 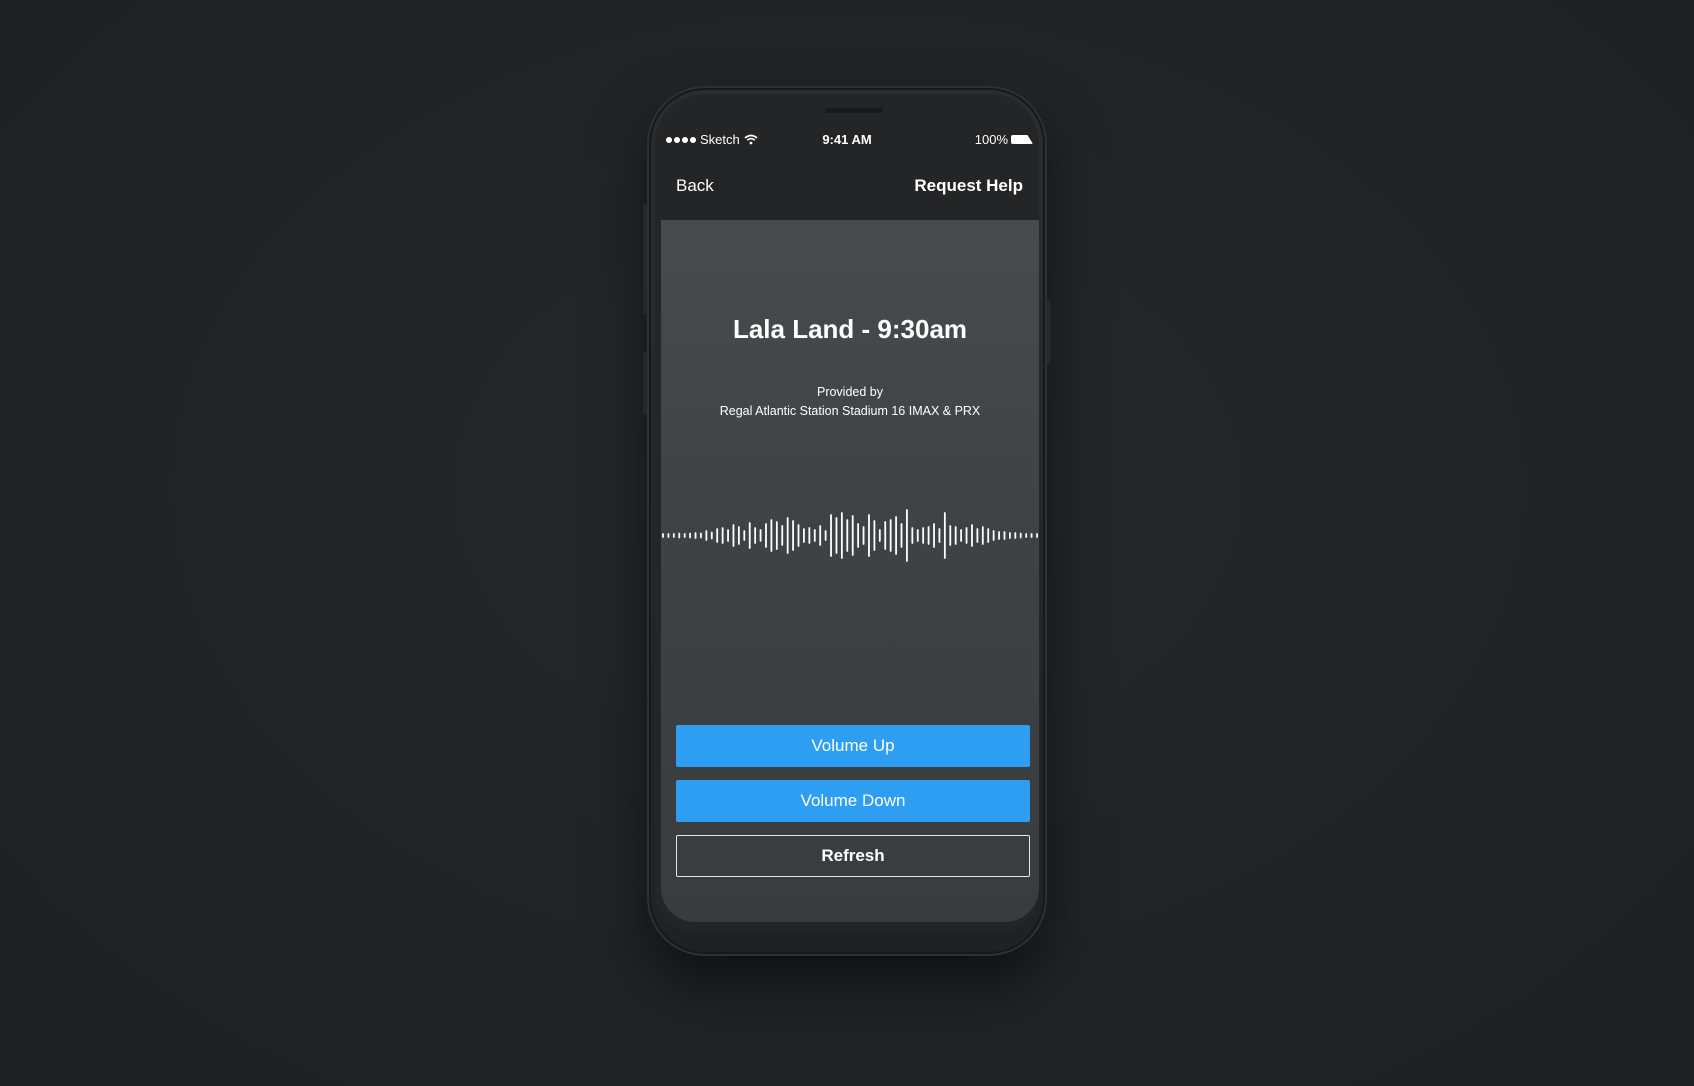 What do you see at coordinates (850, 329) in the screenshot?
I see `page-title: Lala Land - 9:30am` at bounding box center [850, 329].